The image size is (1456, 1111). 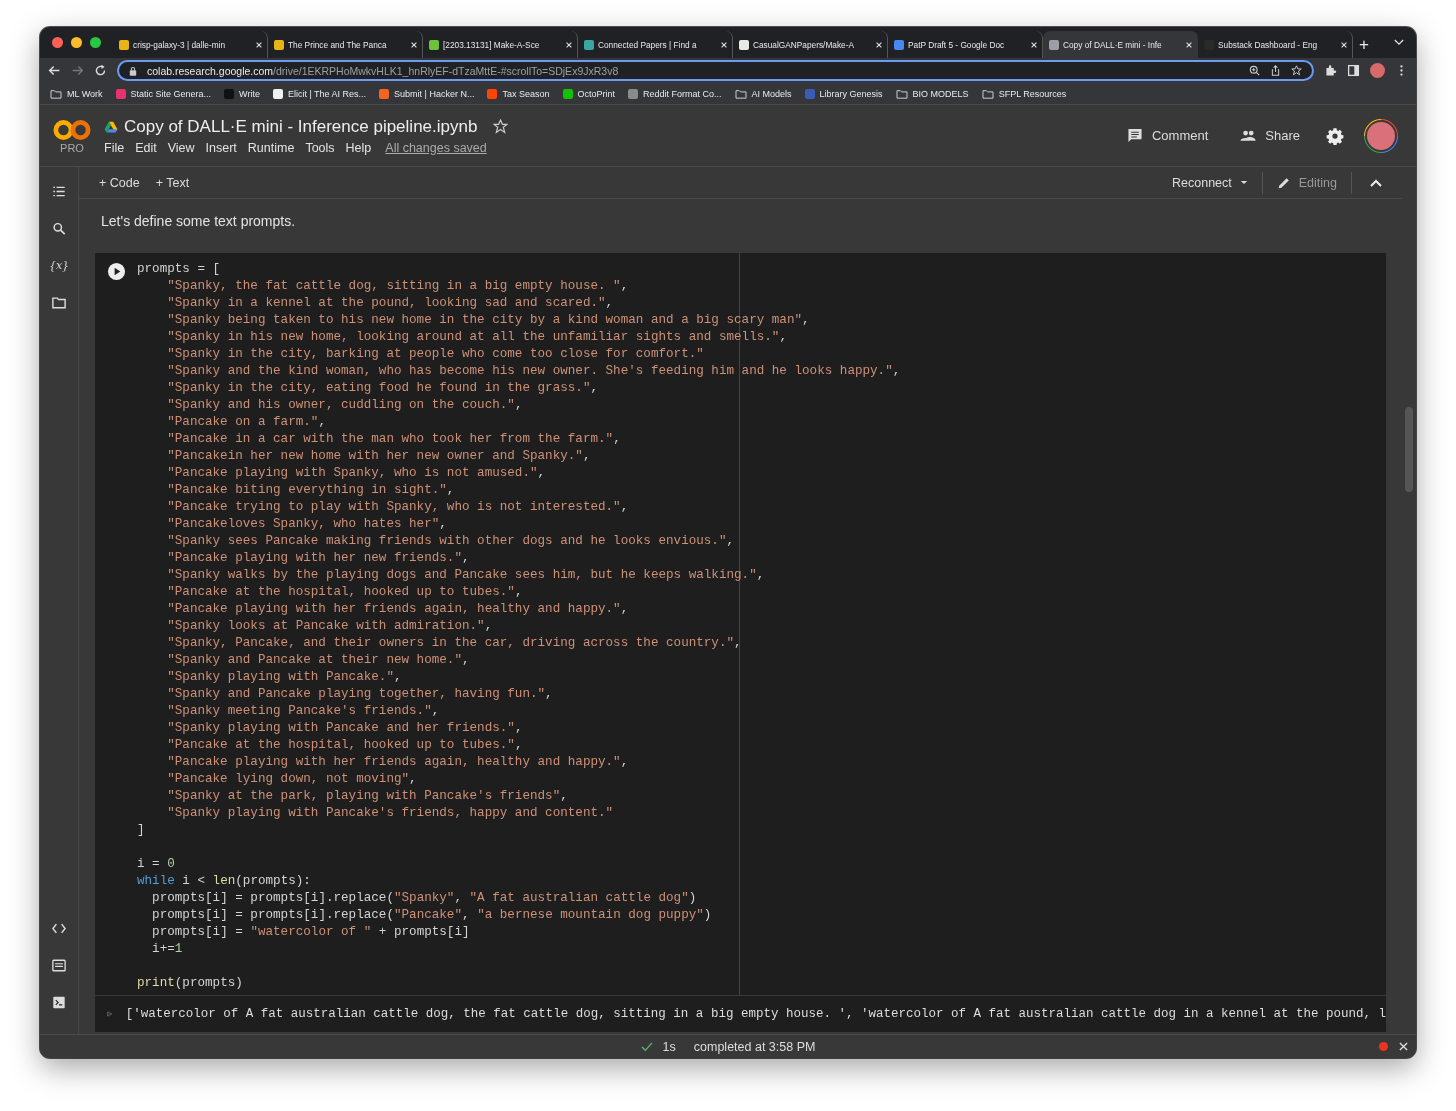 I want to click on code-line: "Spanky sees Pancake making friends with other dogs and he looks envious.",, so click(x=451, y=541).